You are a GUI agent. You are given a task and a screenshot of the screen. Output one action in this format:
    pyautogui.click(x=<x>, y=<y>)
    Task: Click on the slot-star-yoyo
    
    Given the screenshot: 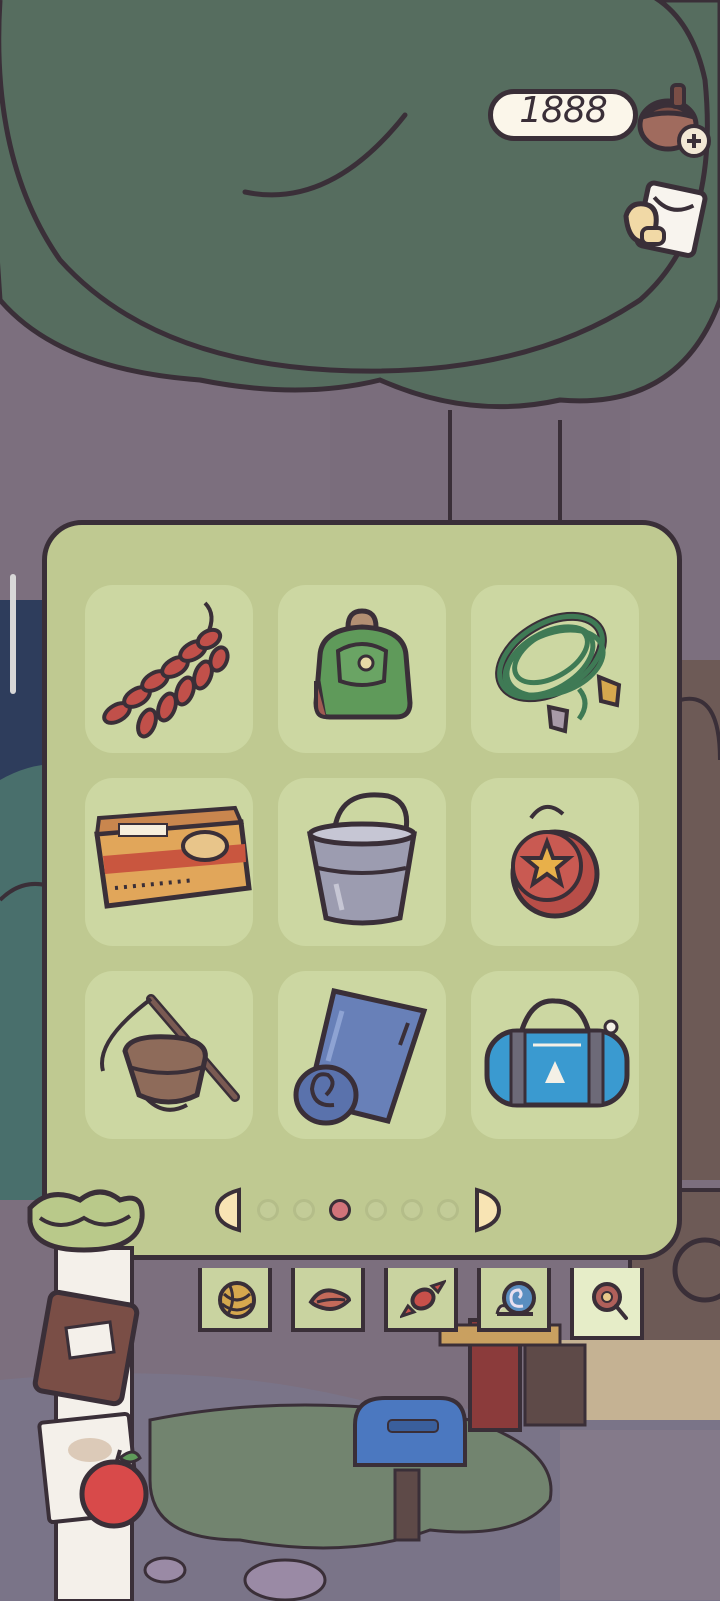 What is the action you would take?
    pyautogui.click(x=555, y=862)
    